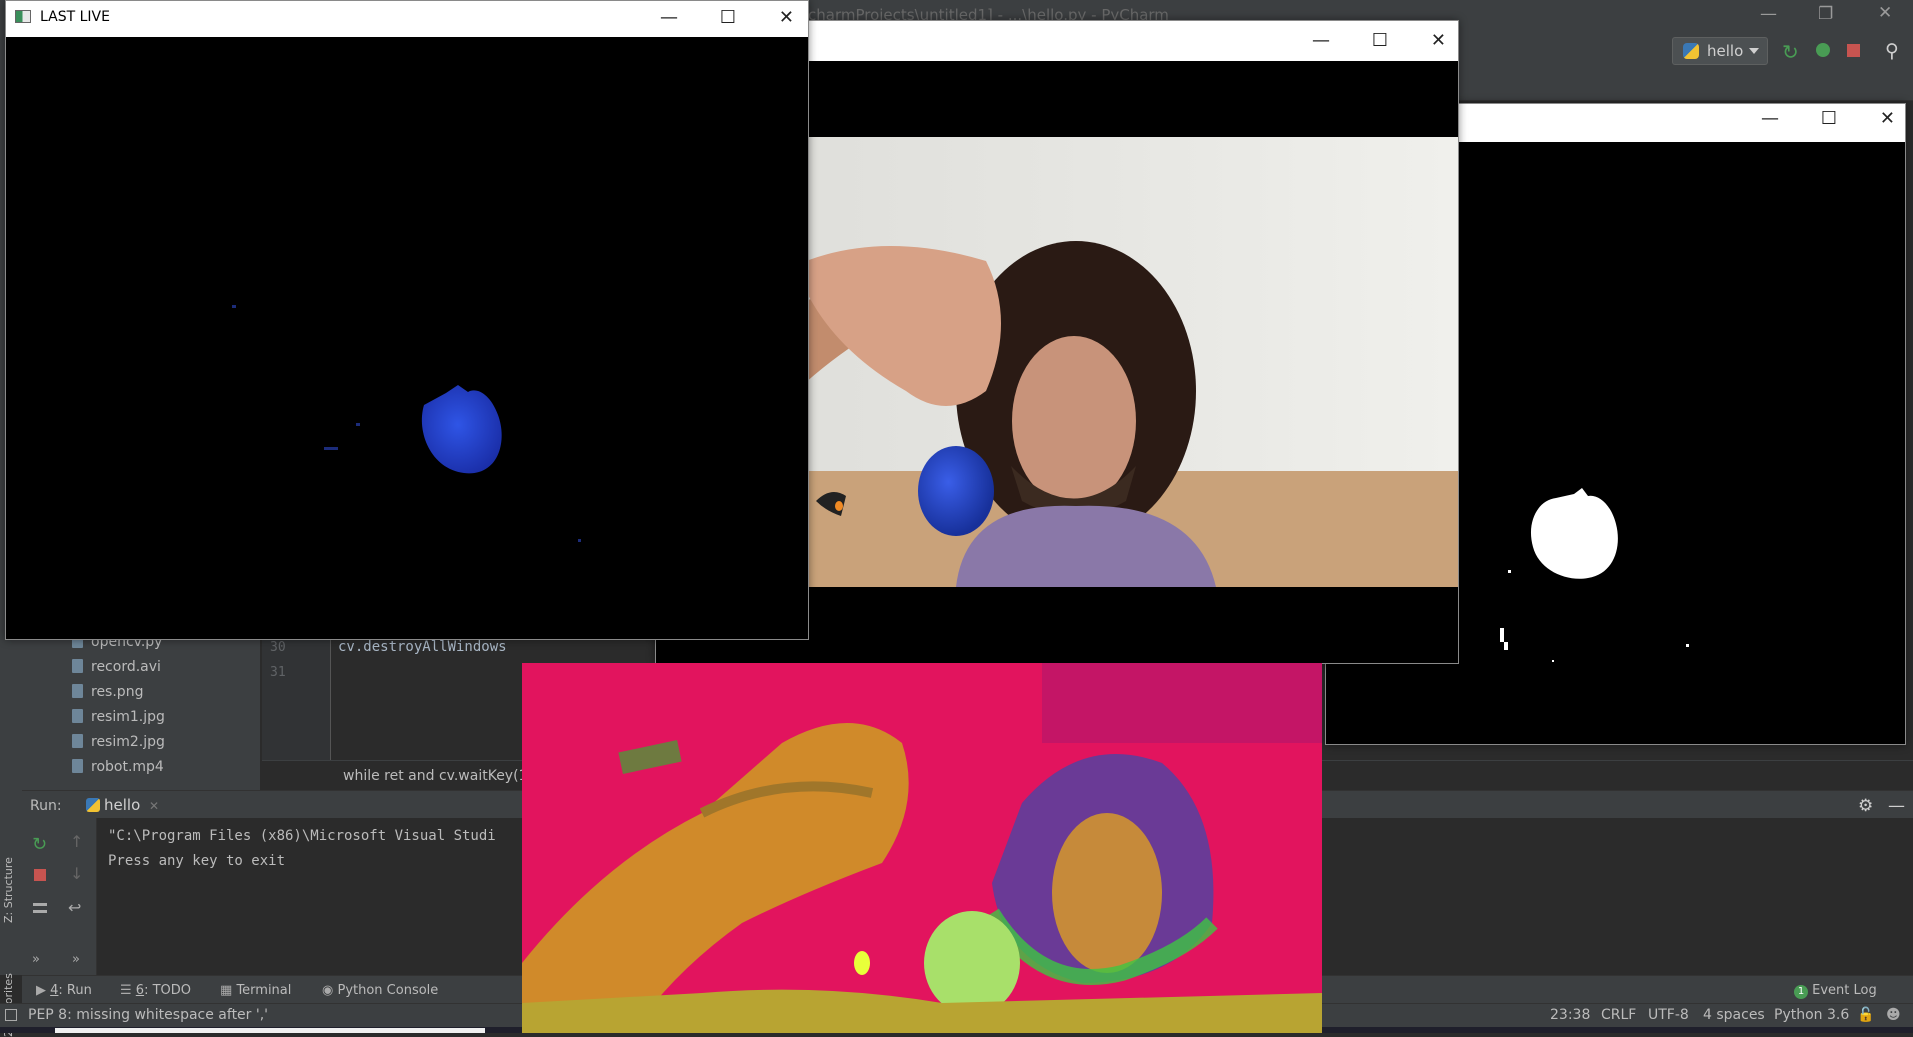  I want to click on hide-panel-icon: —, so click(1896, 806).